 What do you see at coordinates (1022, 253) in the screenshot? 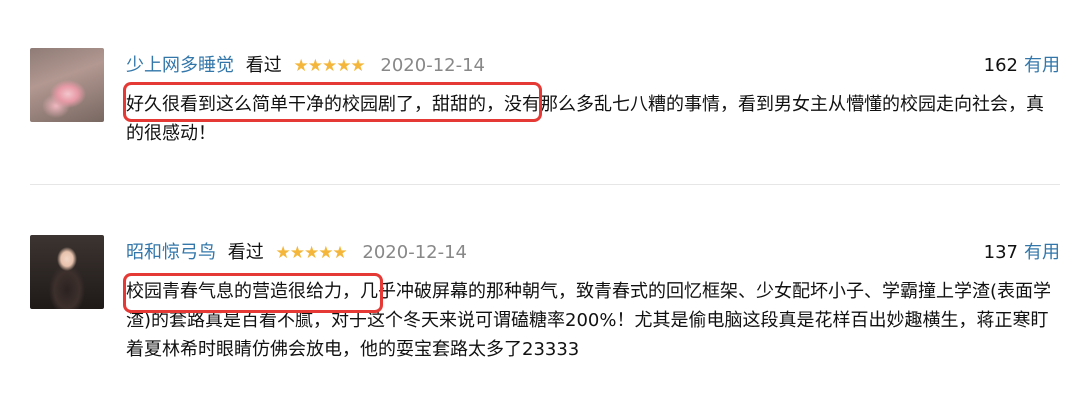
I see `useful-votes: 137 有用` at bounding box center [1022, 253].